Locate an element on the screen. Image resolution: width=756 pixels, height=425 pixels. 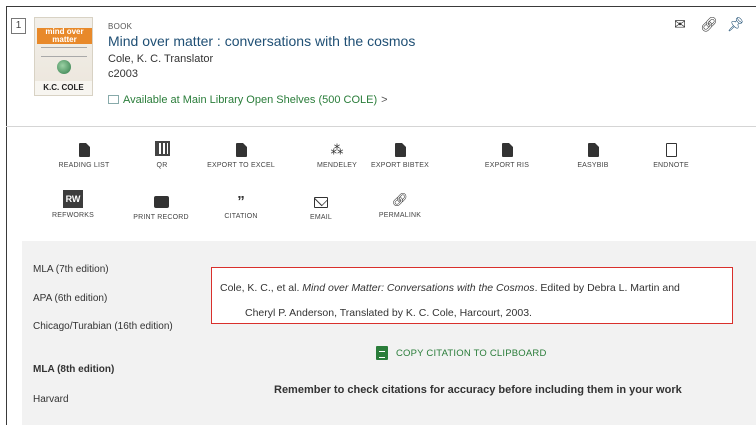
chevron-right-icon: > is located at coordinates (384, 100).